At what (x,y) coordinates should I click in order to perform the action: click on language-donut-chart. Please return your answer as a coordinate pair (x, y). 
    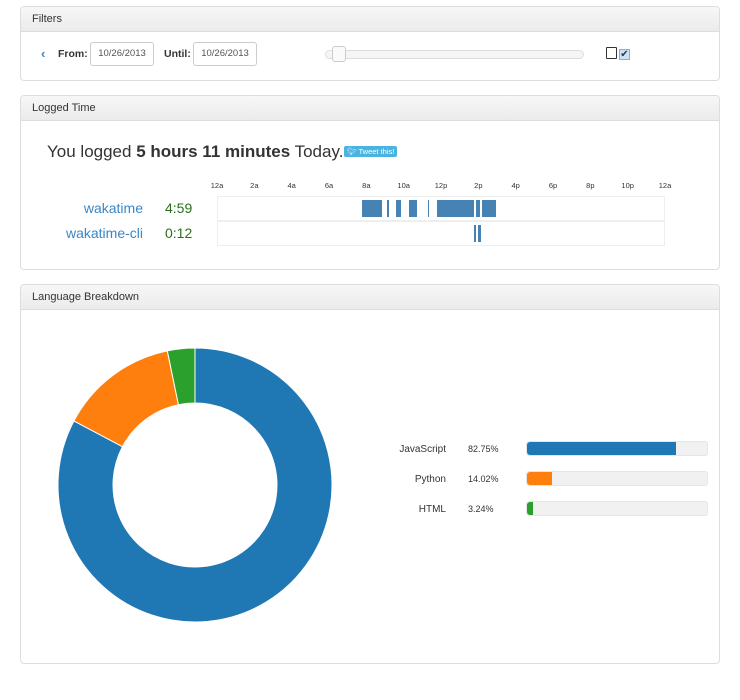
    Looking at the image, I should click on (195, 485).